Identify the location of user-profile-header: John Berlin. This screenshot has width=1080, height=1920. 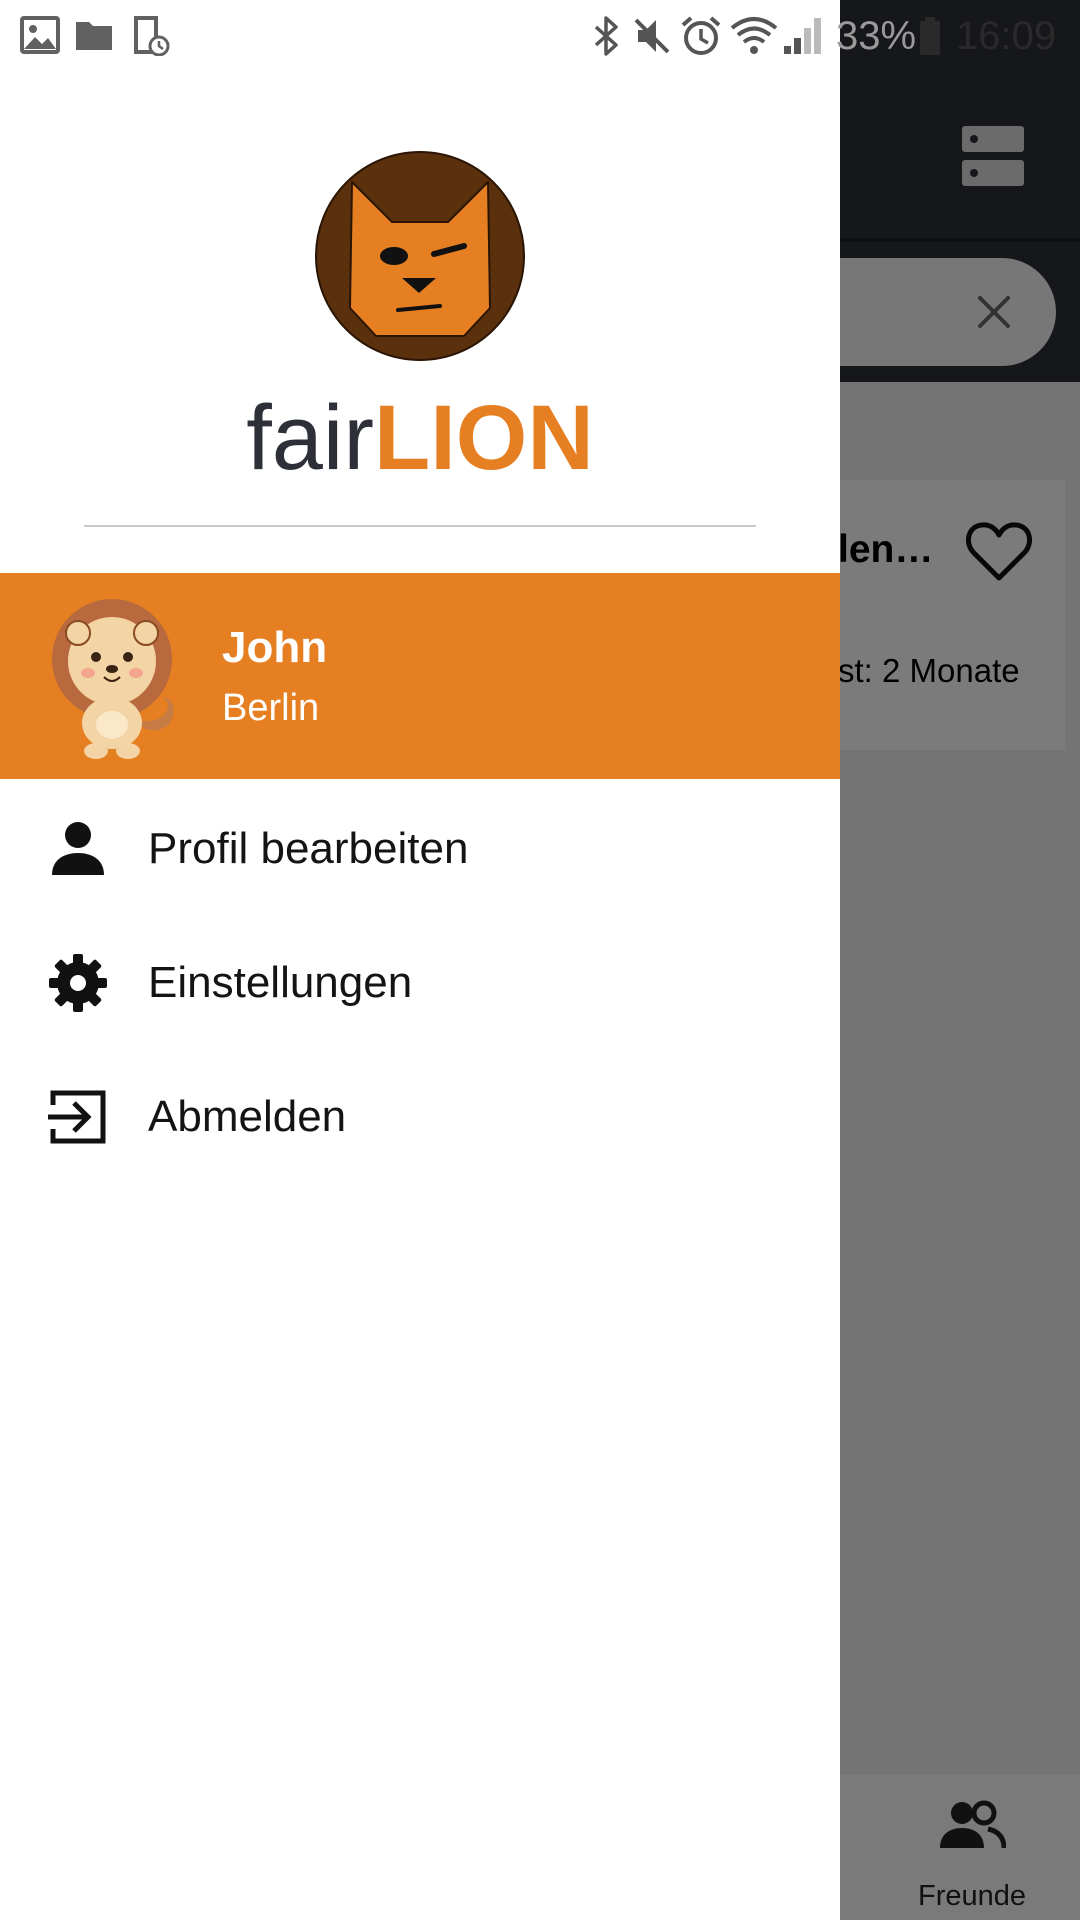
(420, 676).